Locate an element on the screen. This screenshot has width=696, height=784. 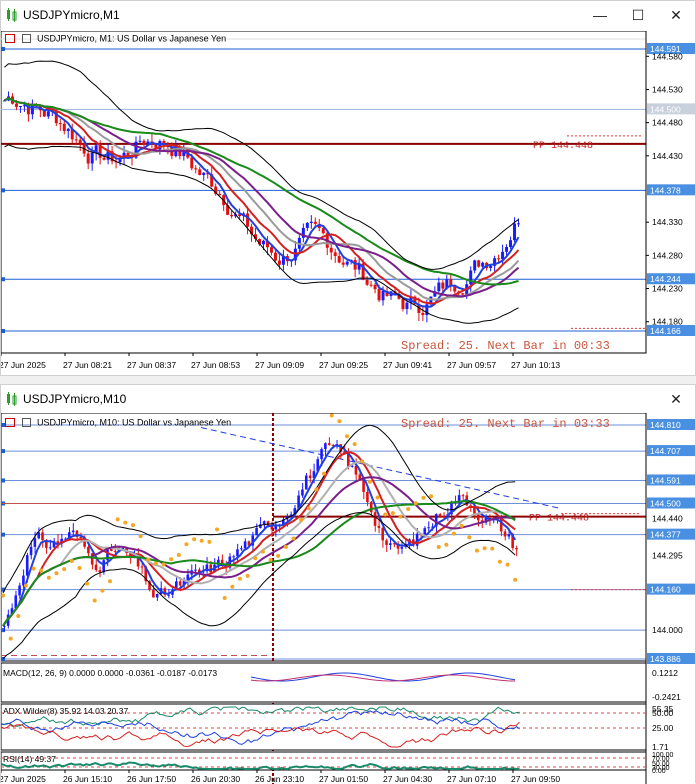
price-axis-label: 144.378 is located at coordinates (665, 190).